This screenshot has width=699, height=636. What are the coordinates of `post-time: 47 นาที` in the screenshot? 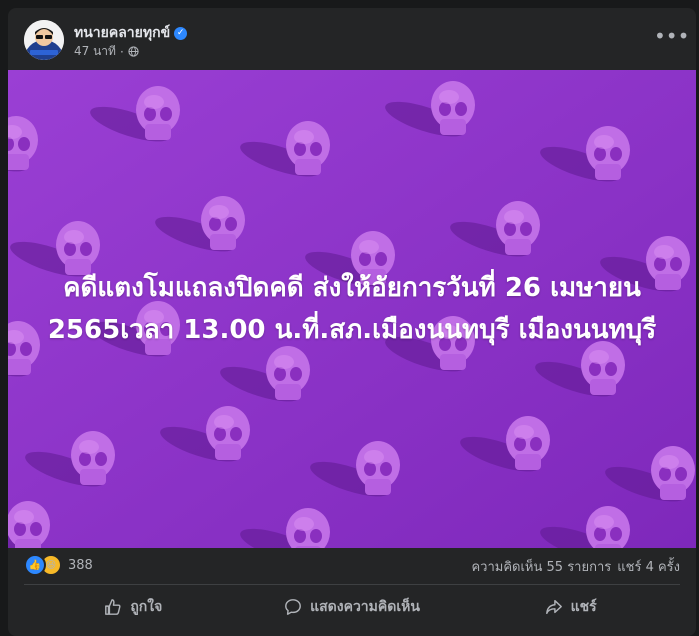 It's located at (95, 51).